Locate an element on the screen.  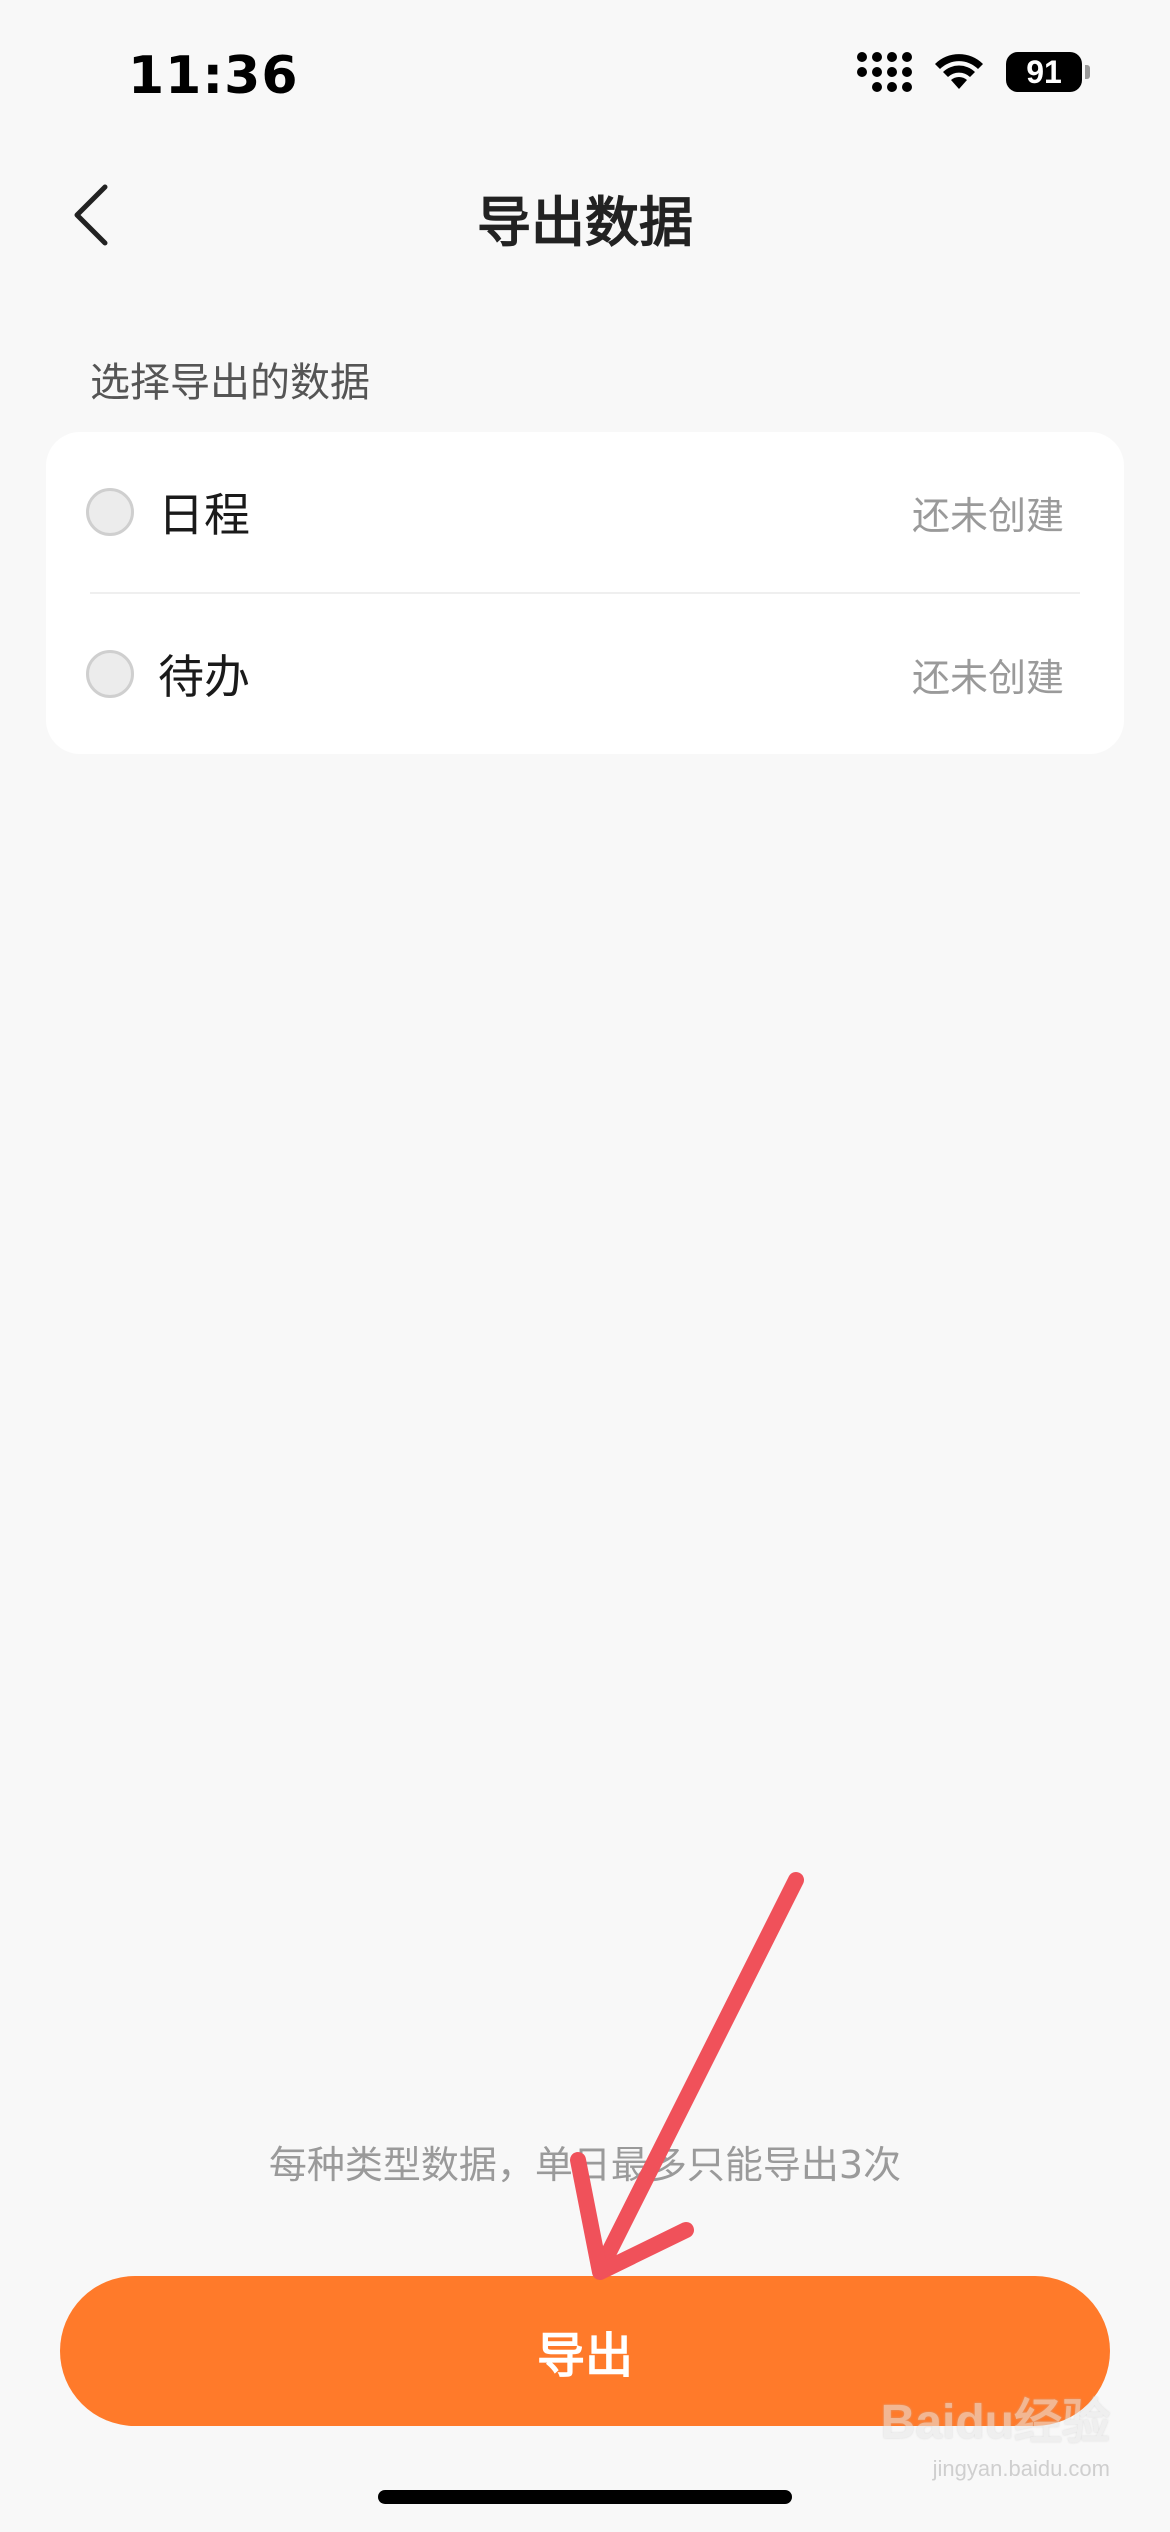
status-time: 11:36 is located at coordinates (213, 76).